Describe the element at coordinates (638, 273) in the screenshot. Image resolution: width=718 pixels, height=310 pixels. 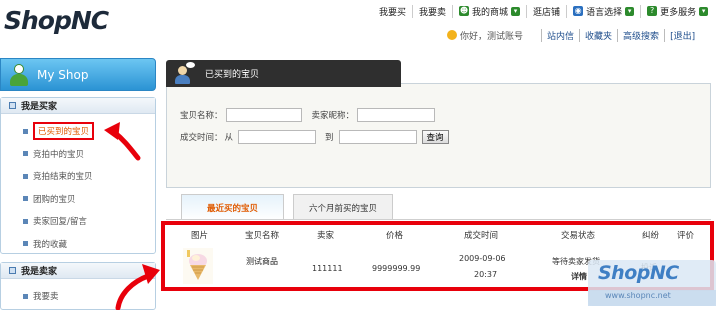
I see `watermark-logo: ShopNC` at that location.